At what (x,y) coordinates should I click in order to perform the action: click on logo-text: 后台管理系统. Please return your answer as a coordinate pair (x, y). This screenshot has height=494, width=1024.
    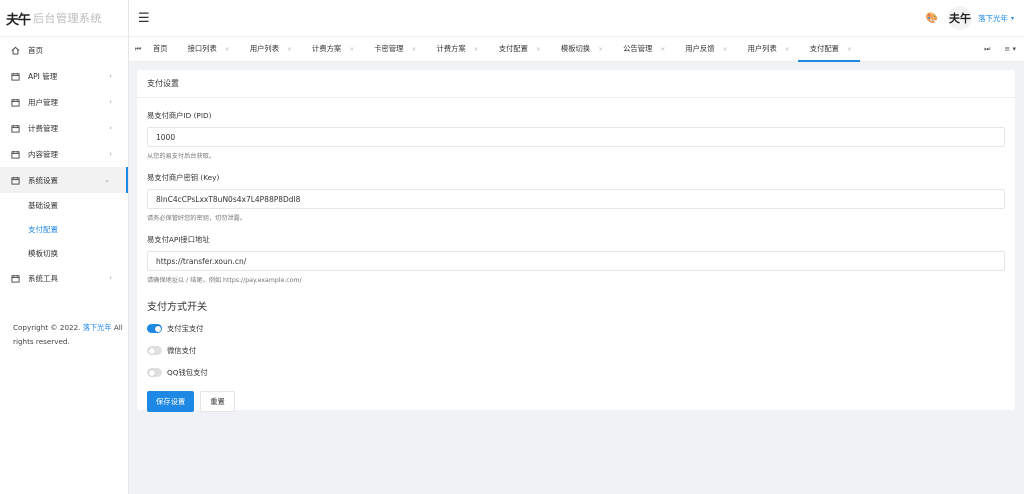
    Looking at the image, I should click on (68, 18).